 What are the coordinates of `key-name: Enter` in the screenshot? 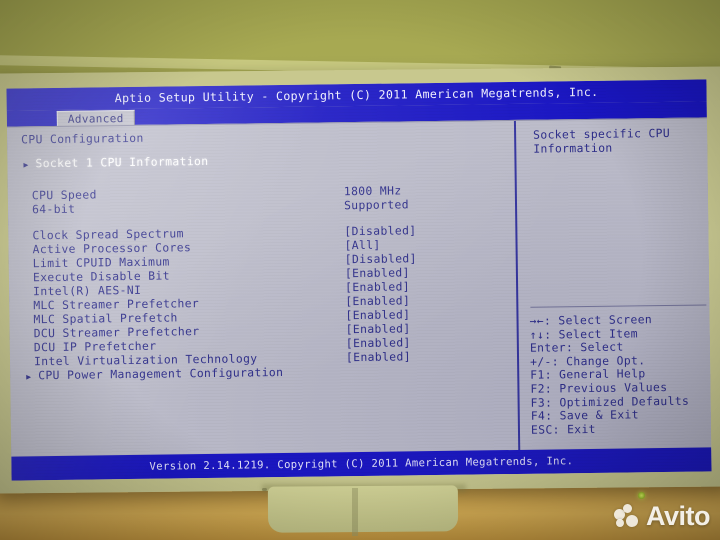 It's located at (548, 347).